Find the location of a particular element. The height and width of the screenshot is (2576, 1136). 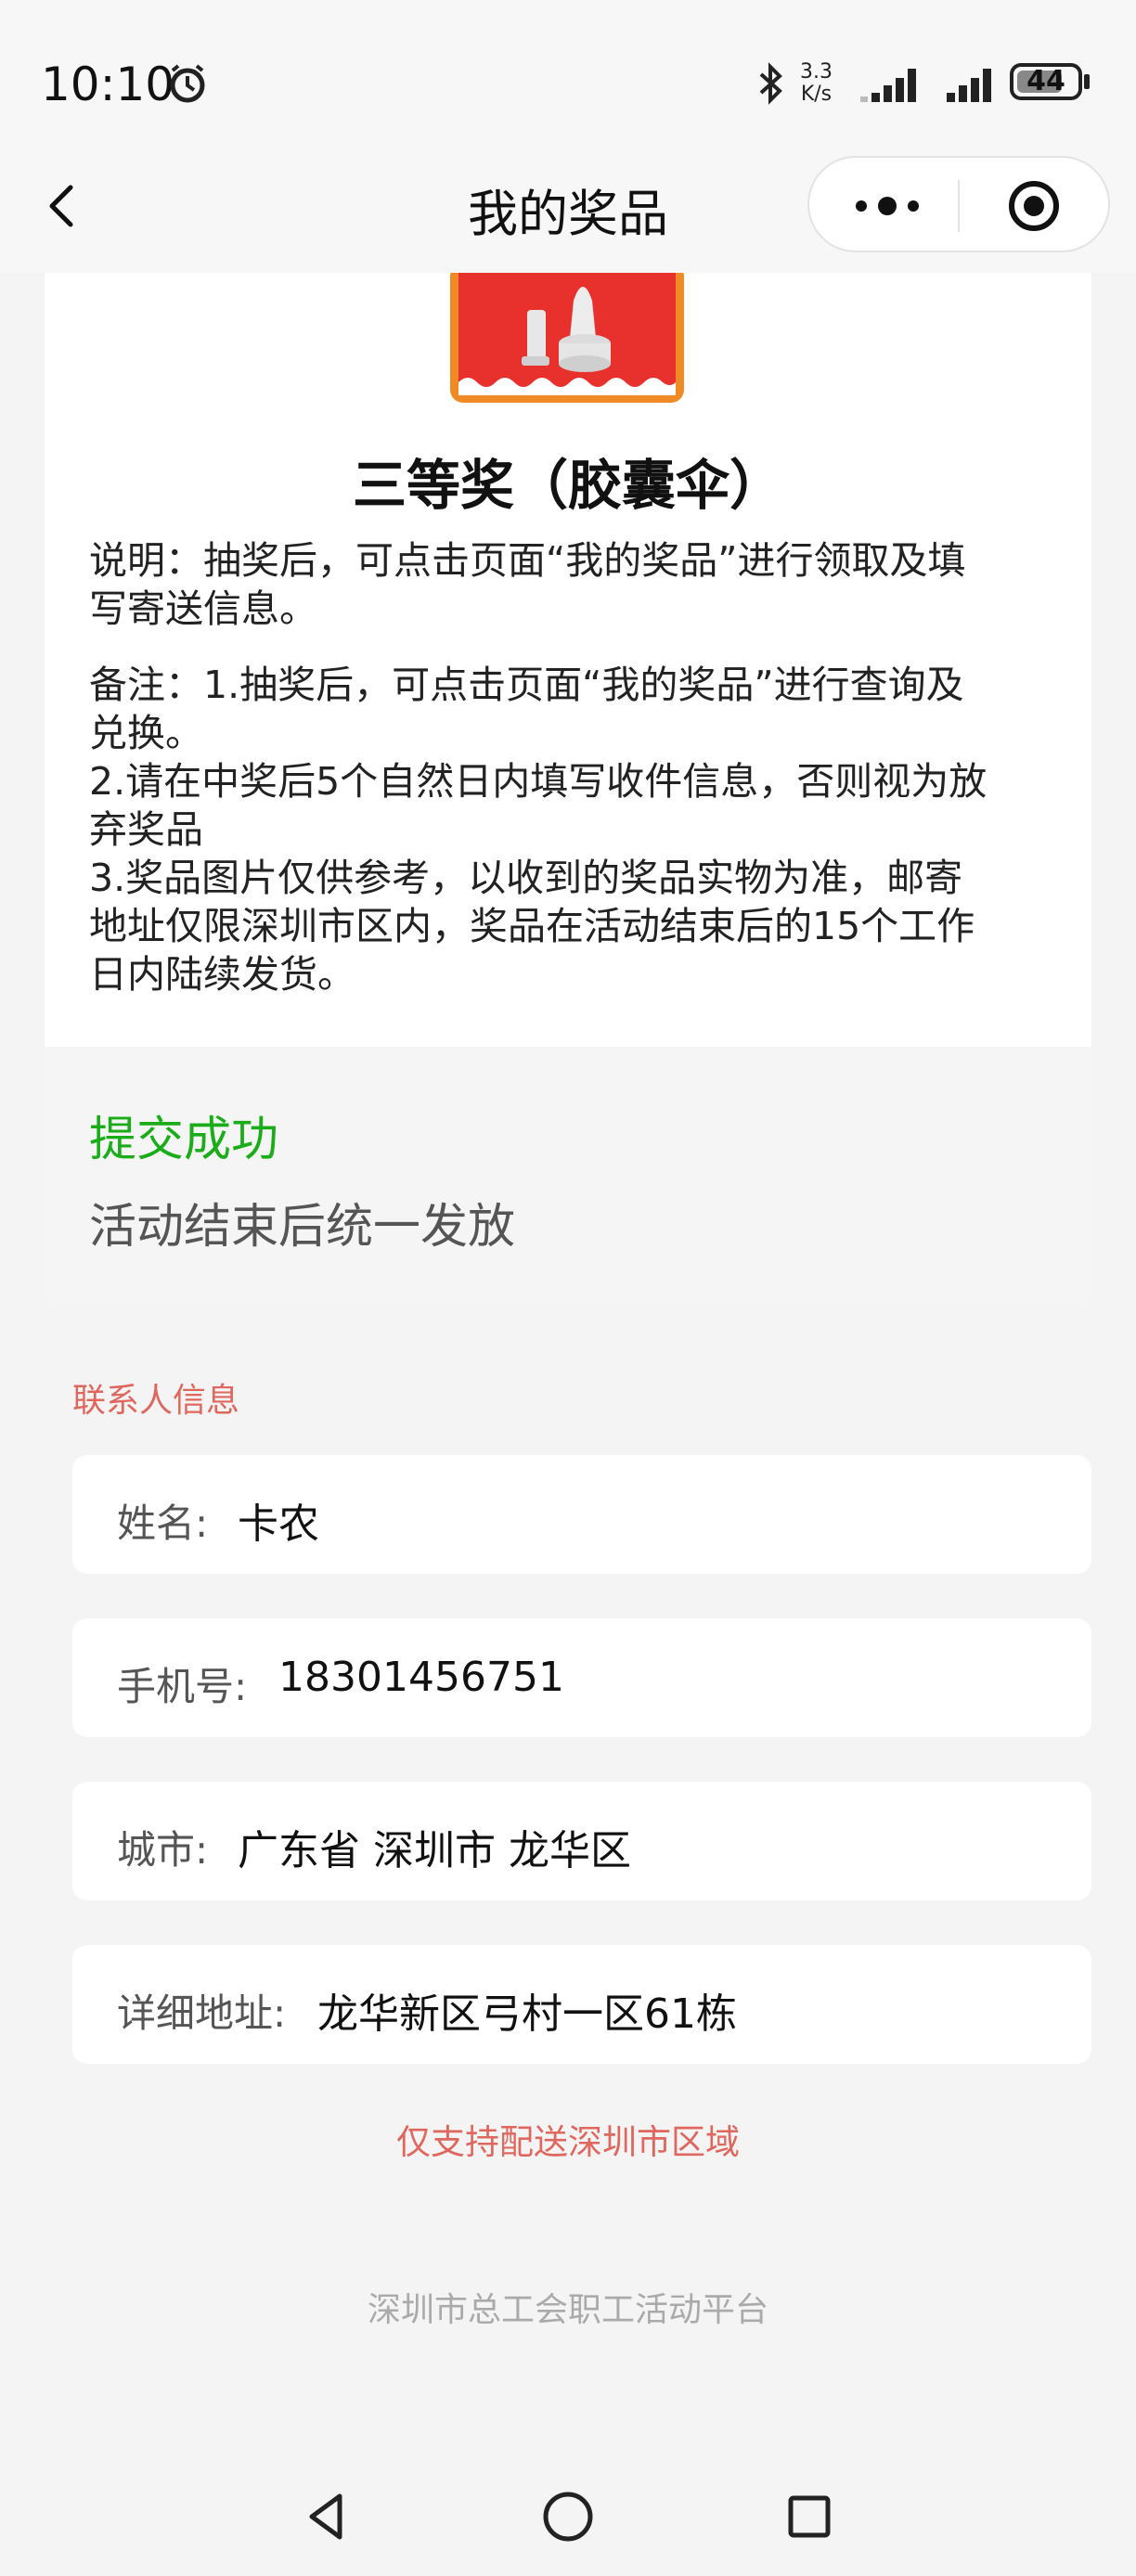

net-speed: 3.3 K/s is located at coordinates (816, 84).